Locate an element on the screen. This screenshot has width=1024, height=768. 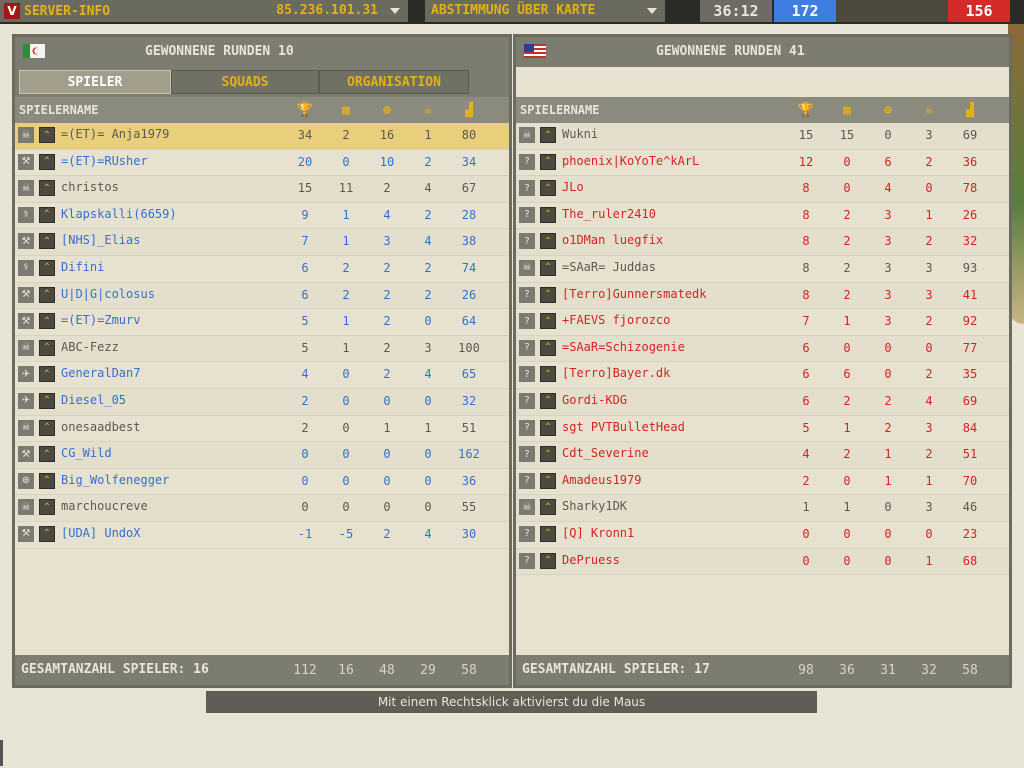
player-row: ? ⌃ Gordi-KDG 6 2 2 4 69 is located at coordinates (762, 402).